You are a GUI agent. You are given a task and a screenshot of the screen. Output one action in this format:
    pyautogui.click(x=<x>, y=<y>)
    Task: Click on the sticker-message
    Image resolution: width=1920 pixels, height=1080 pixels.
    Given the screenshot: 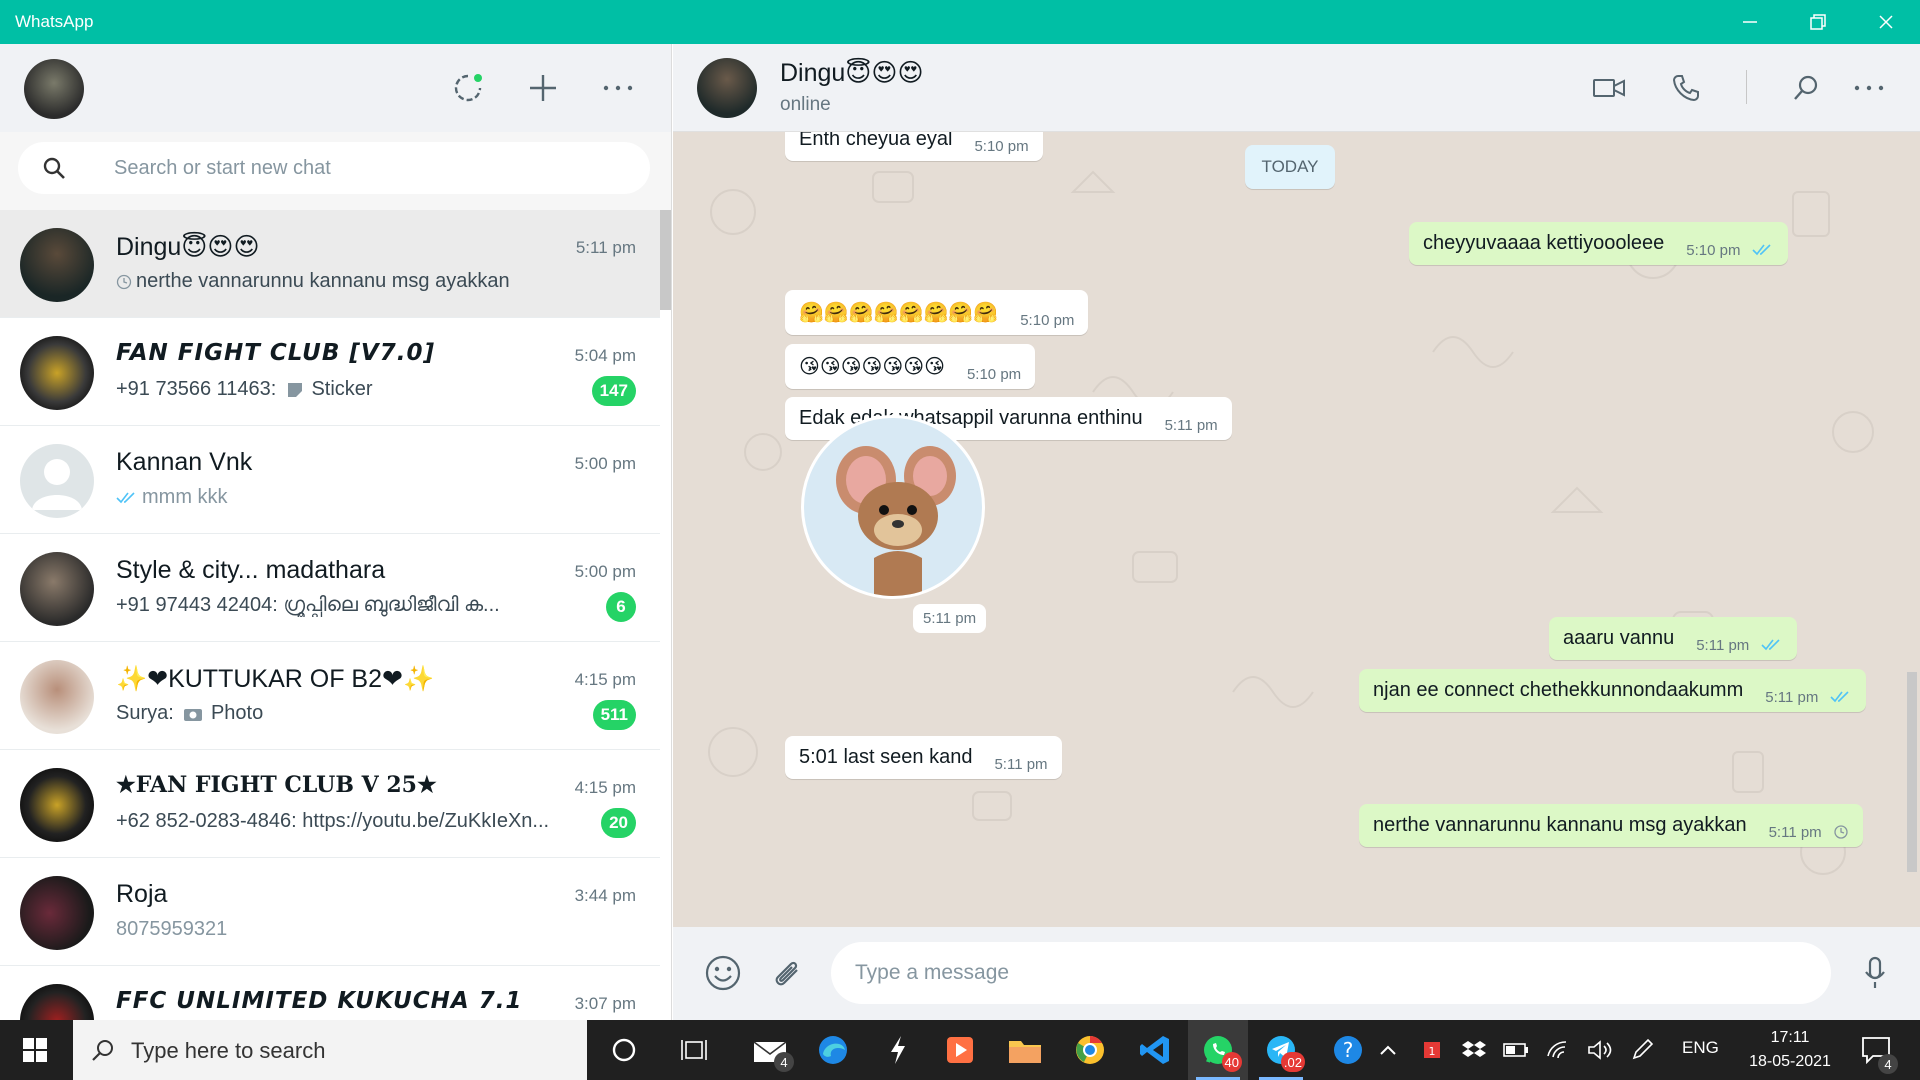 What is the action you would take?
    pyautogui.click(x=893, y=507)
    